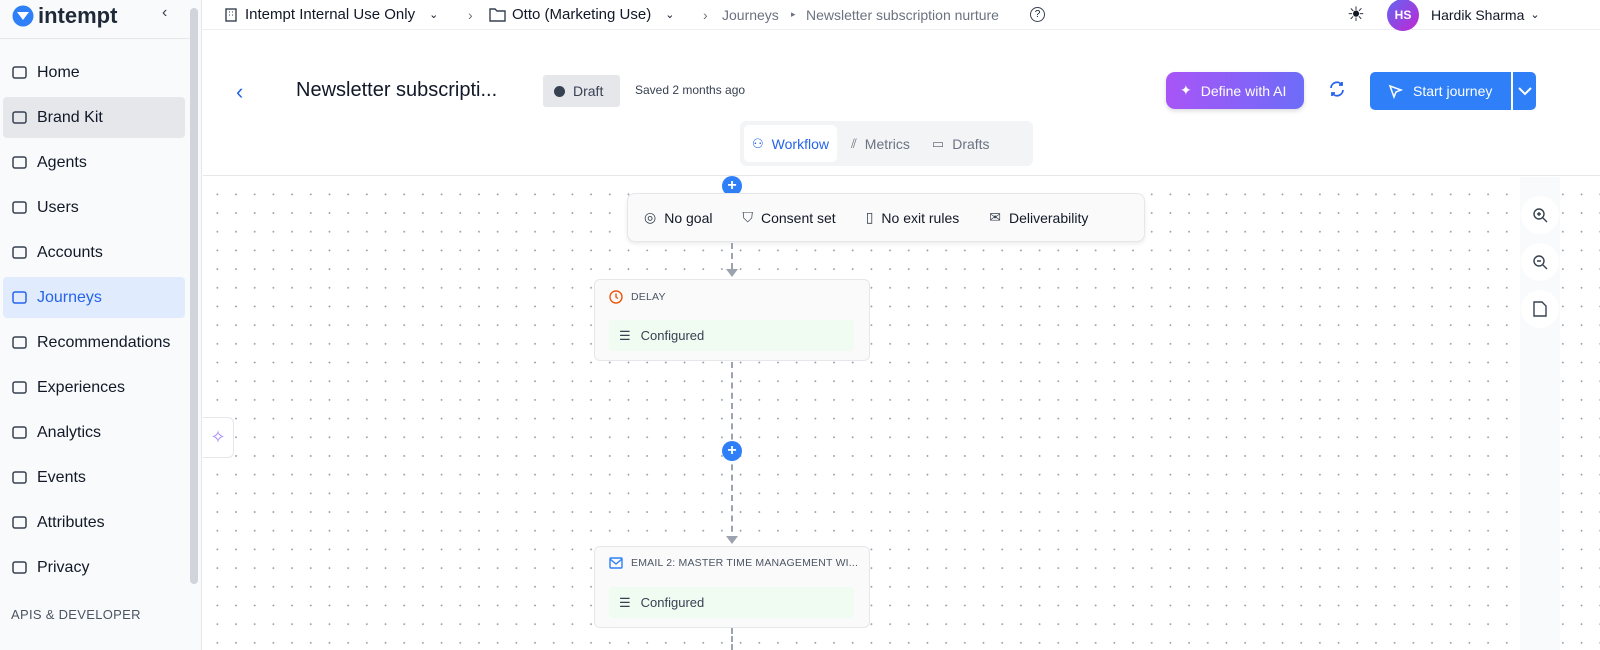 Image resolution: width=1600 pixels, height=650 pixels. What do you see at coordinates (69, 432) in the screenshot?
I see `sidebar-item-label: Analytics` at bounding box center [69, 432].